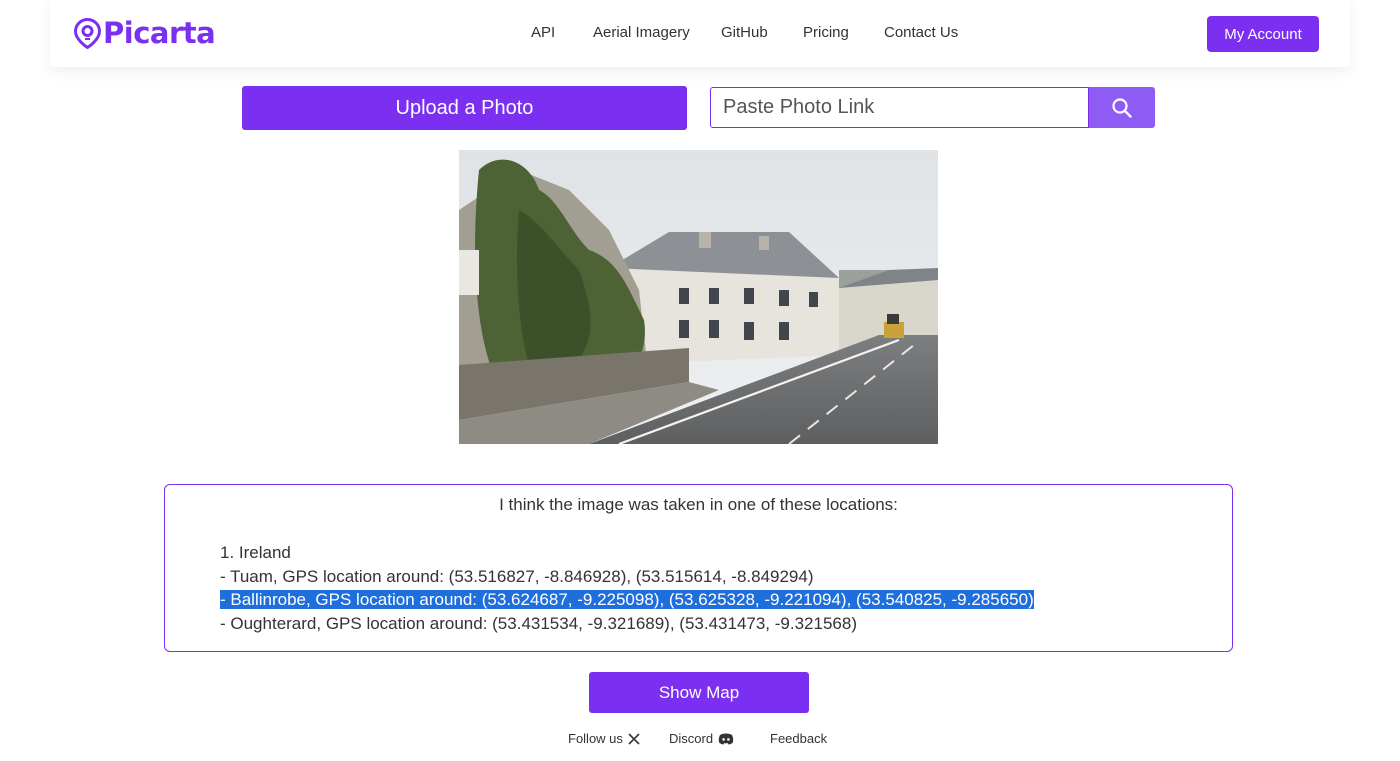  I want to click on discord-icon, so click(726, 738).